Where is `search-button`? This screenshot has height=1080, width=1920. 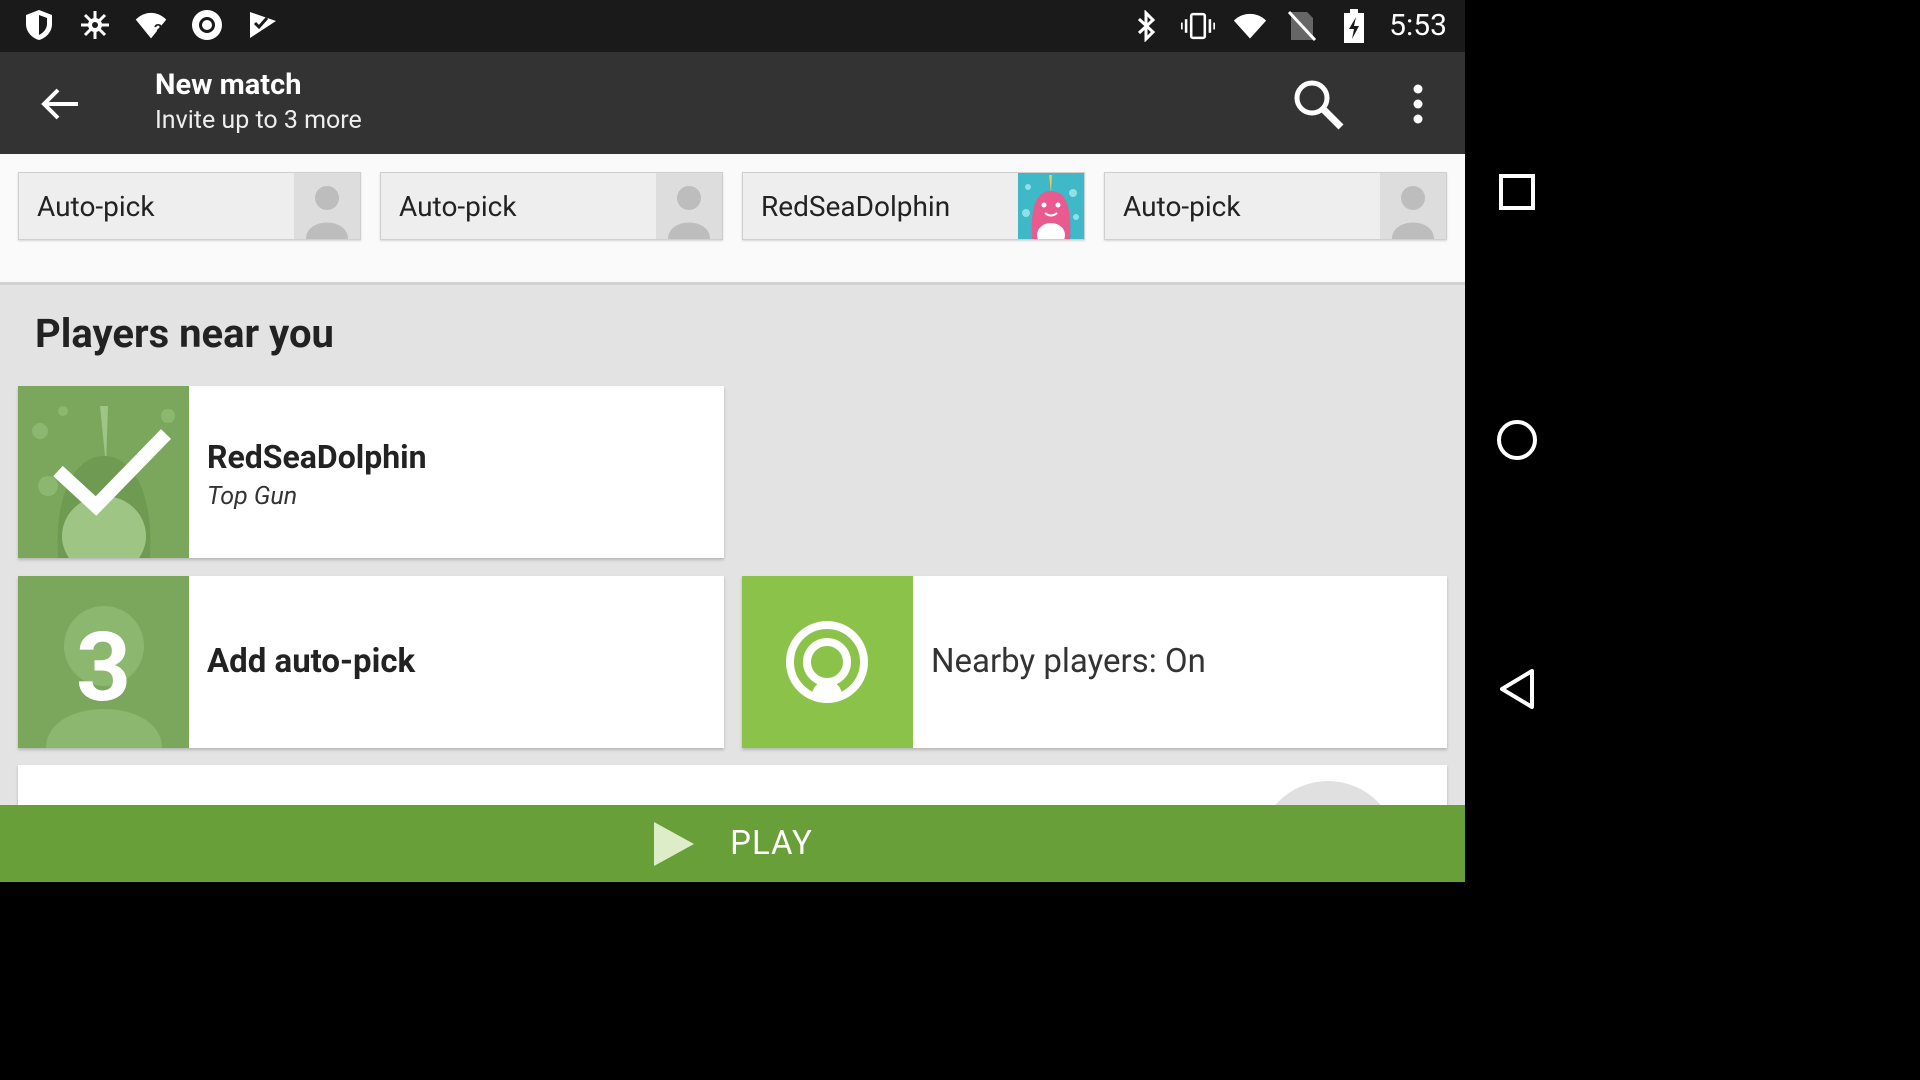 search-button is located at coordinates (1318, 104).